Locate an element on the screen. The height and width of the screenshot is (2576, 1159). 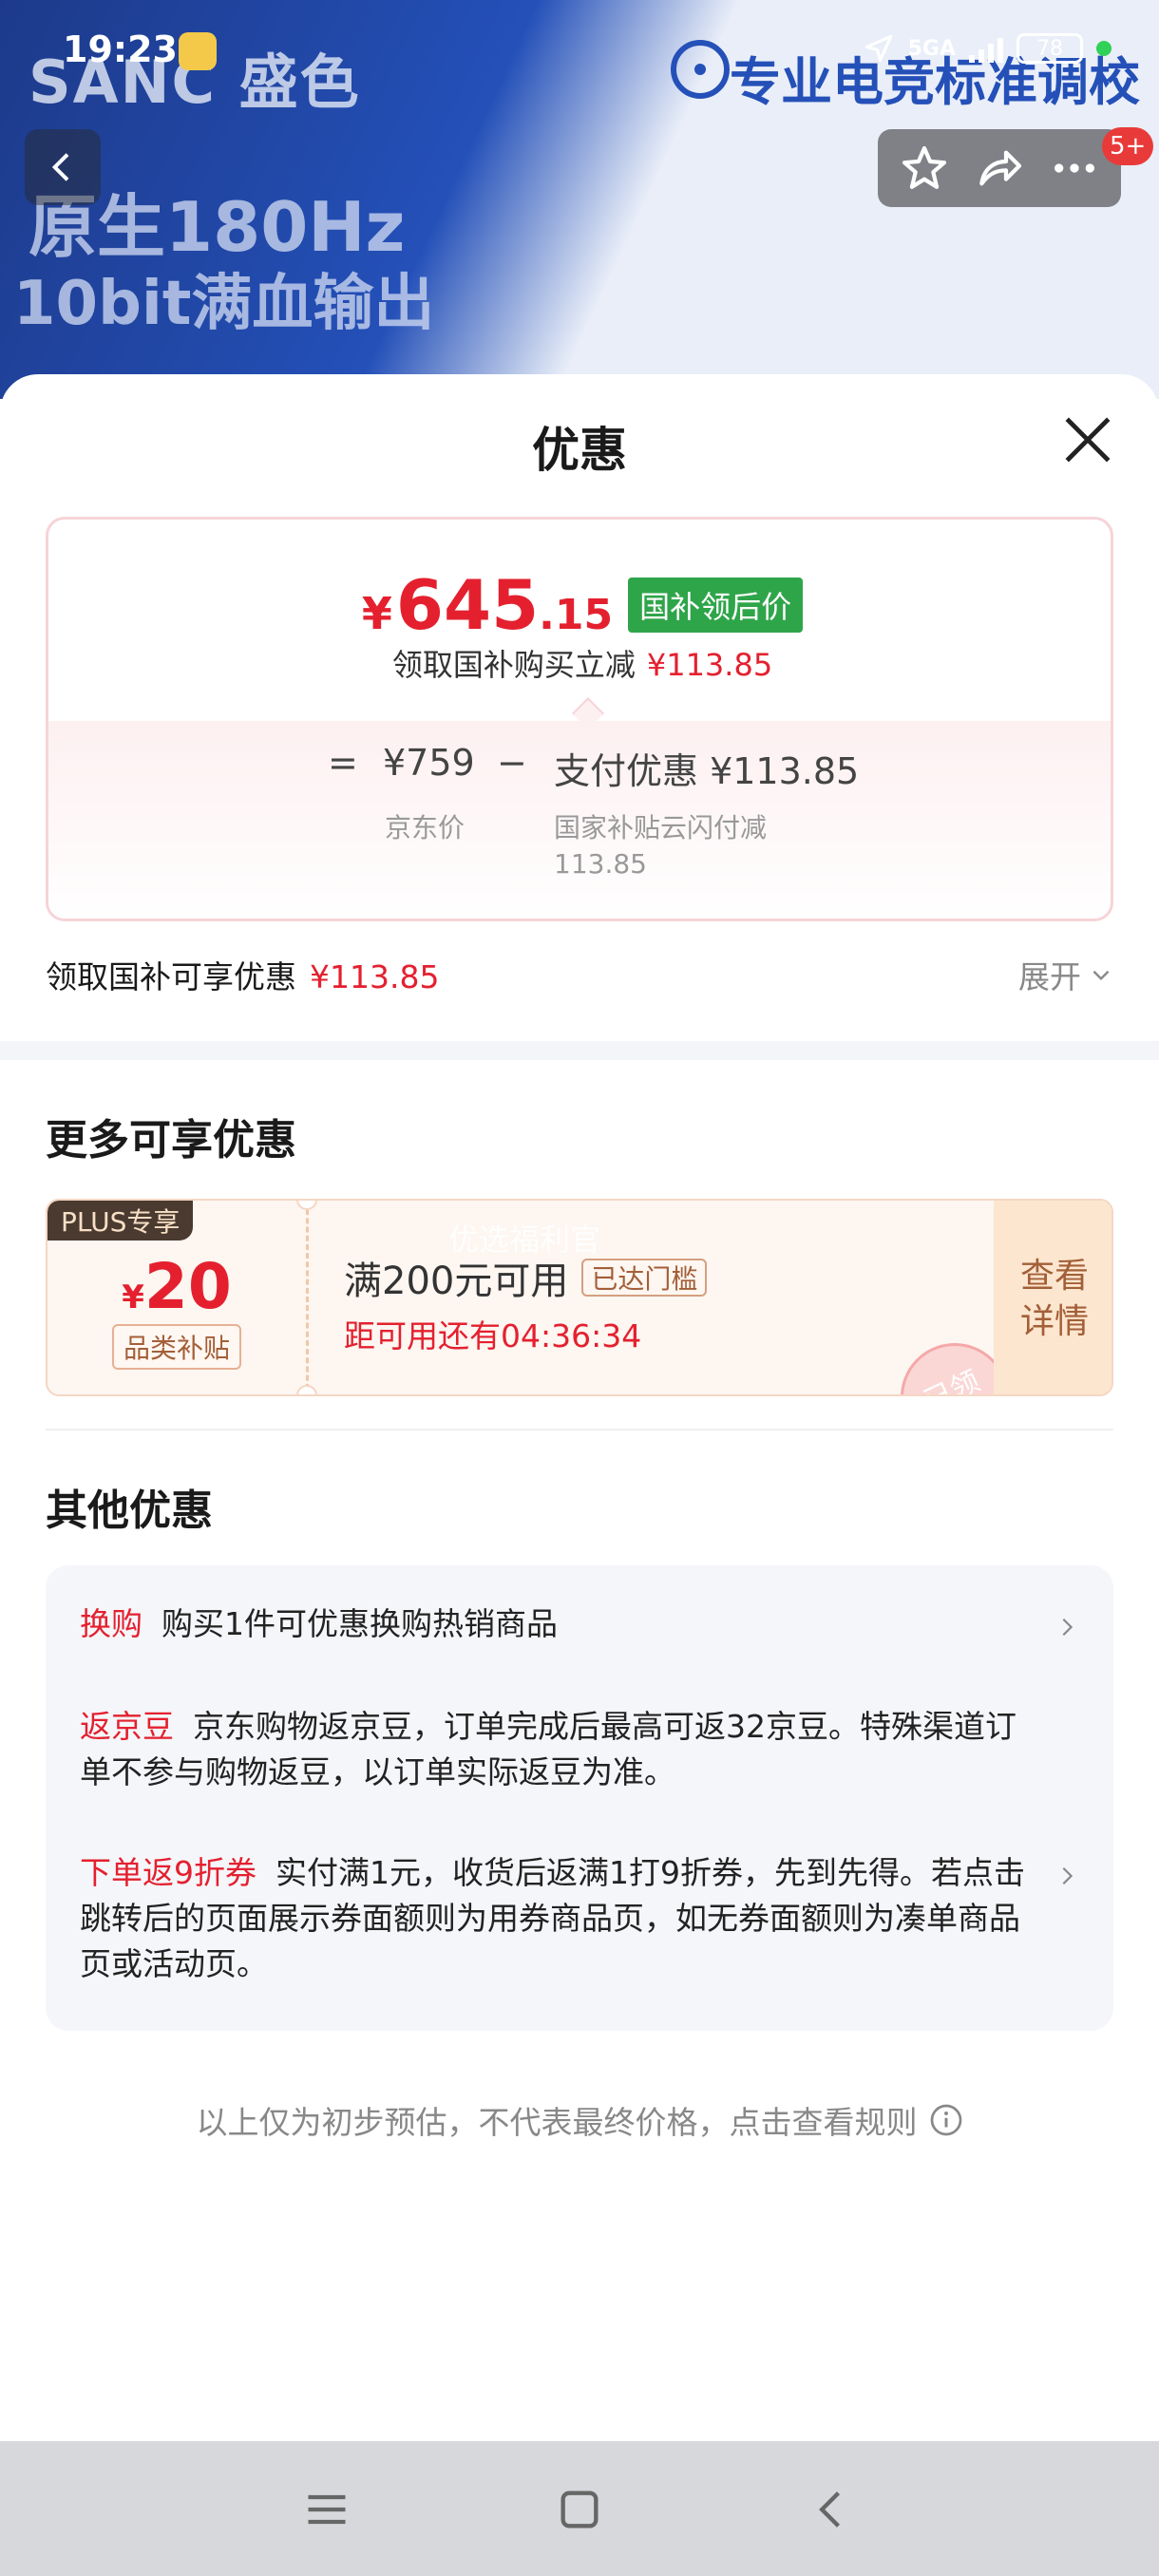
plus-exclusive-tag: PLUS专享 is located at coordinates (121, 1221).